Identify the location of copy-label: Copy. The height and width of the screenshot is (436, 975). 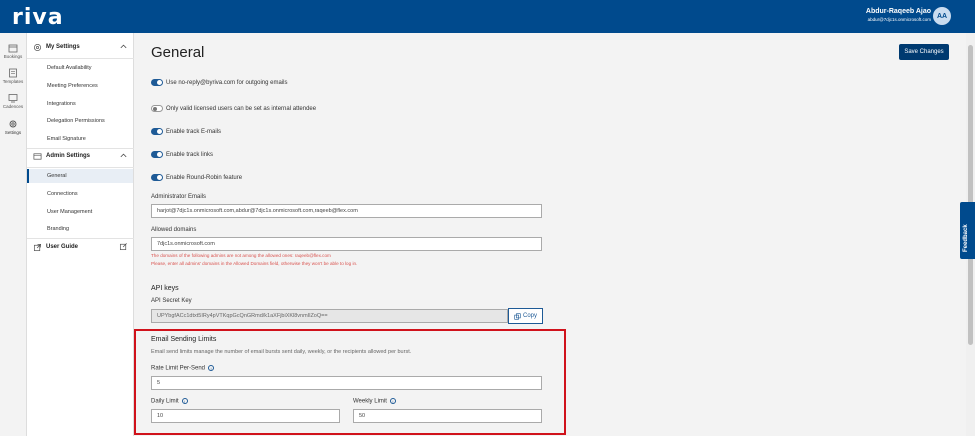
(529, 316).